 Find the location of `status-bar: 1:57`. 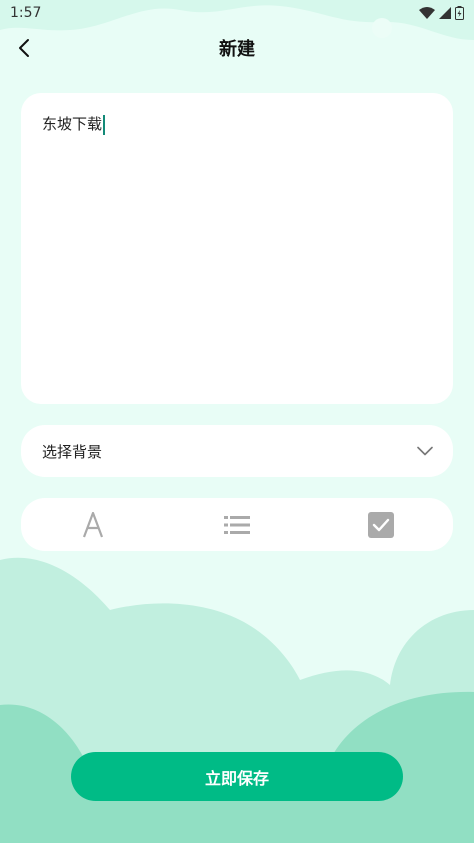

status-bar: 1:57 is located at coordinates (237, 13).